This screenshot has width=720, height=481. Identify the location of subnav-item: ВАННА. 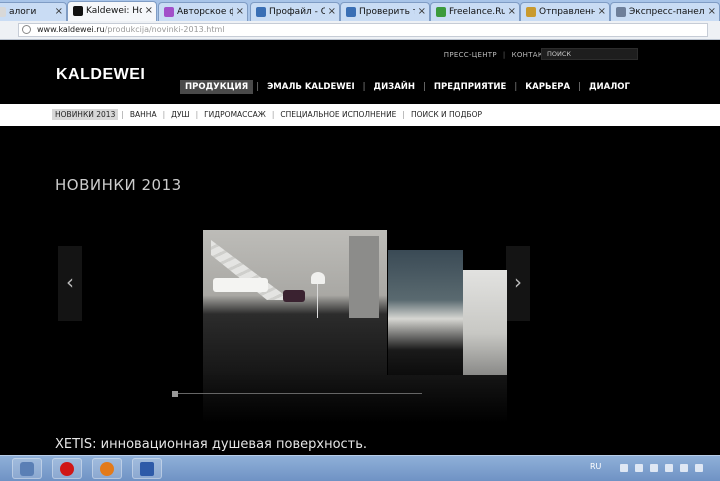
(143, 114).